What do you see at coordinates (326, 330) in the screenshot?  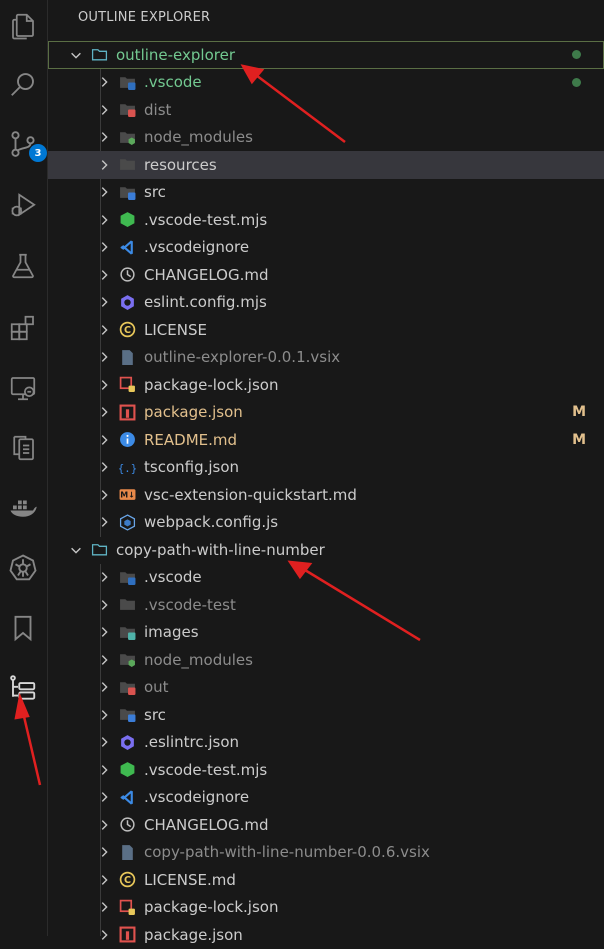 I see `tree-file-LICENSE: C LICENSE` at bounding box center [326, 330].